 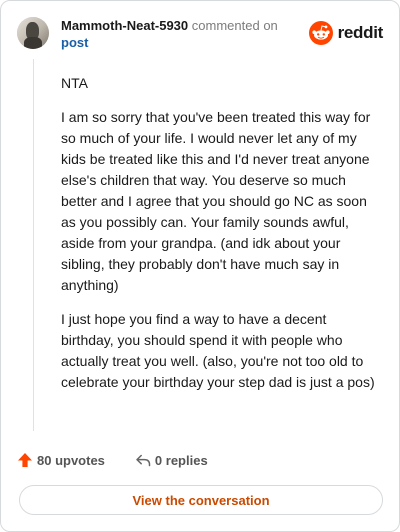 What do you see at coordinates (124, 25) in the screenshot?
I see `username-link: Mammoth-Neat-5930` at bounding box center [124, 25].